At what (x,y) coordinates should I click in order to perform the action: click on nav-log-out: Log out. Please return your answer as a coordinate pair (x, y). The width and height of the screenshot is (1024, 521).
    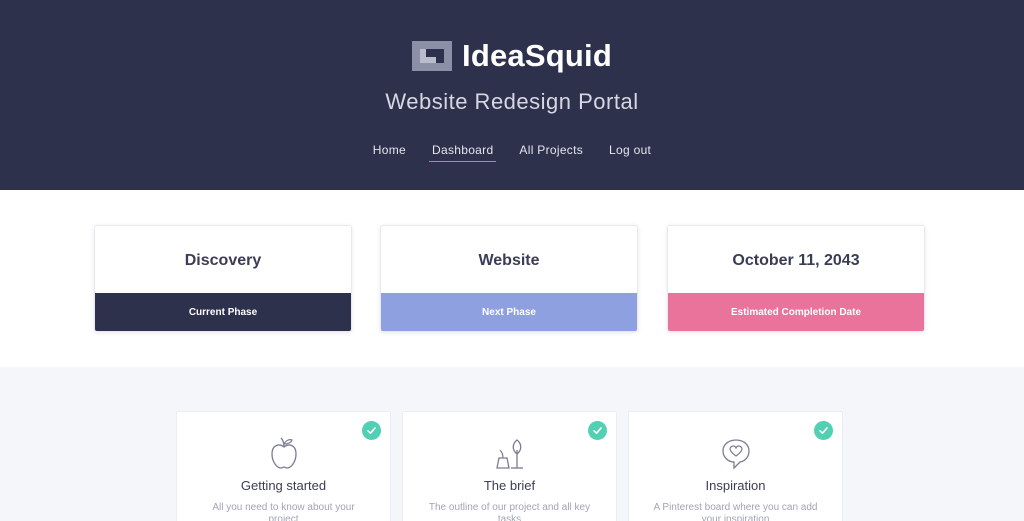
    Looking at the image, I should click on (630, 151).